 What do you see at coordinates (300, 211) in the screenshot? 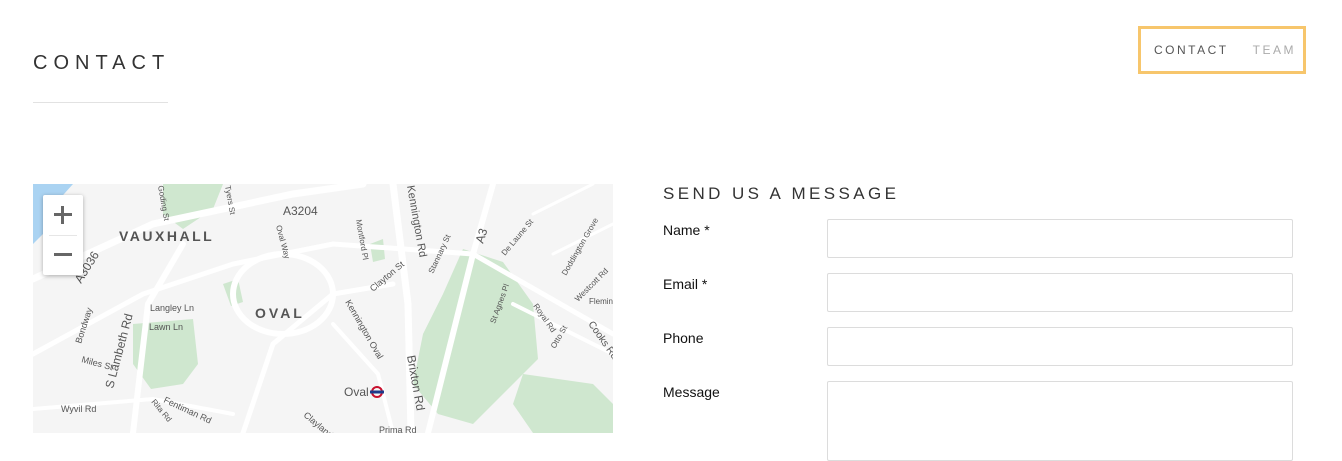
I see `road-label: A3204` at bounding box center [300, 211].